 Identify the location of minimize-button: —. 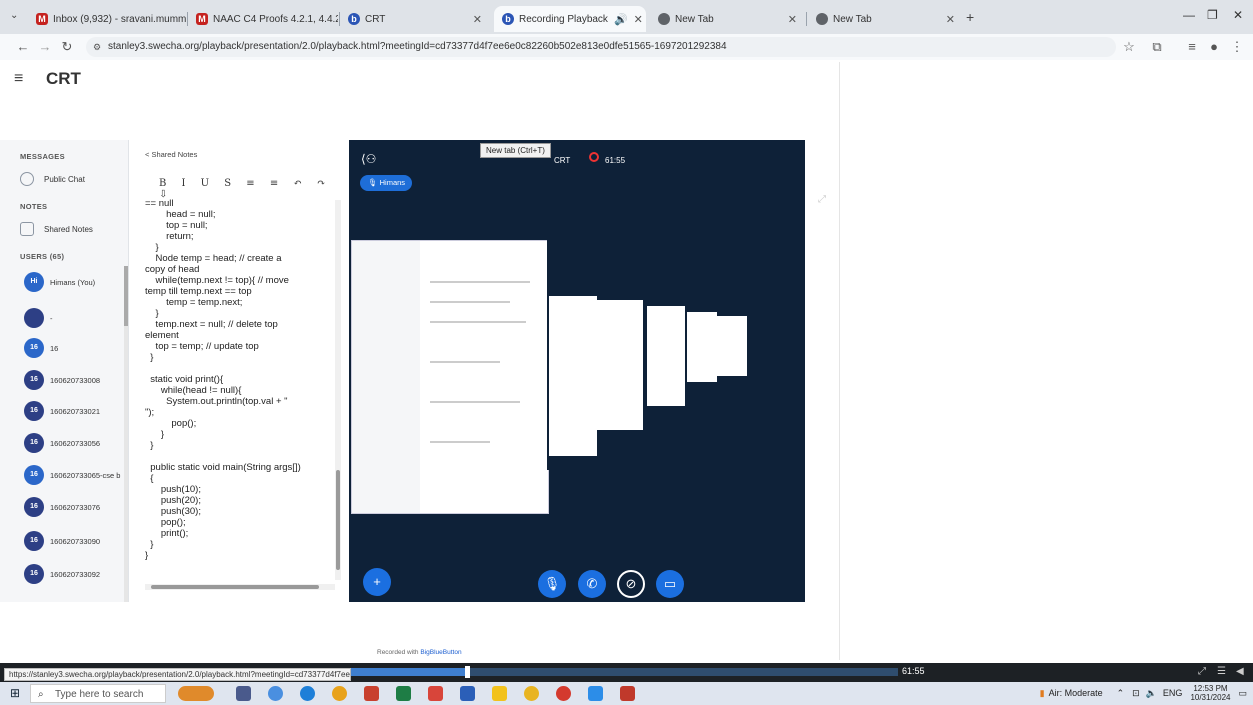
(1189, 15).